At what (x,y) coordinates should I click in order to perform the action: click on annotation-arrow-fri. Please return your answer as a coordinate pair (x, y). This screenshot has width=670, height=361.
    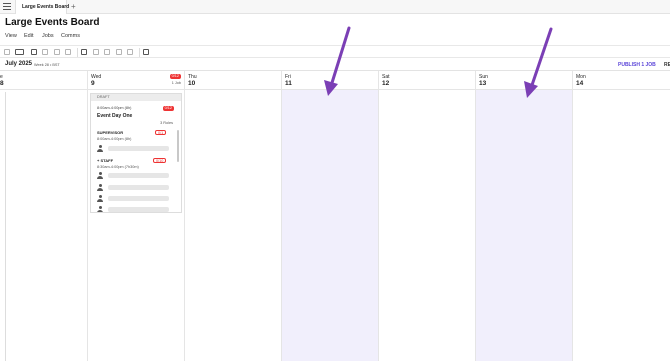
    Looking at the image, I should click on (337, 61).